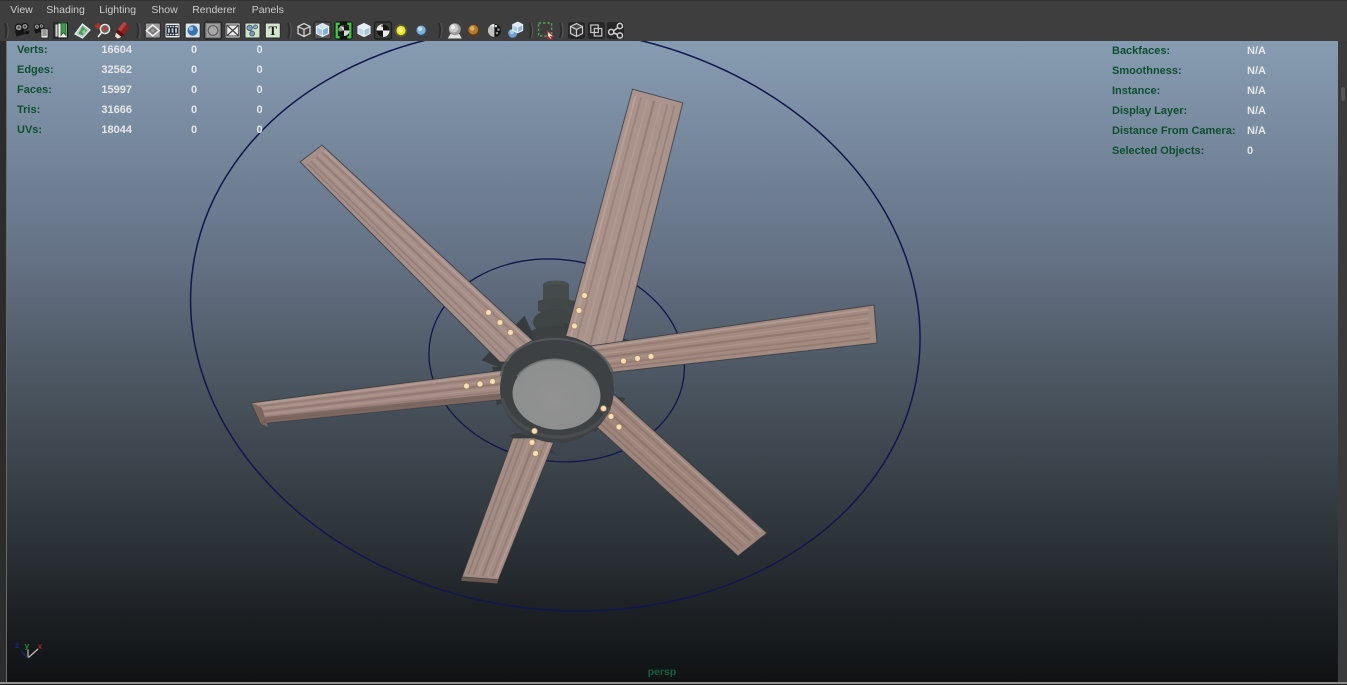 This screenshot has height=685, width=1347. Describe the element at coordinates (27, 646) in the screenshot. I see `svg-text: y` at that location.